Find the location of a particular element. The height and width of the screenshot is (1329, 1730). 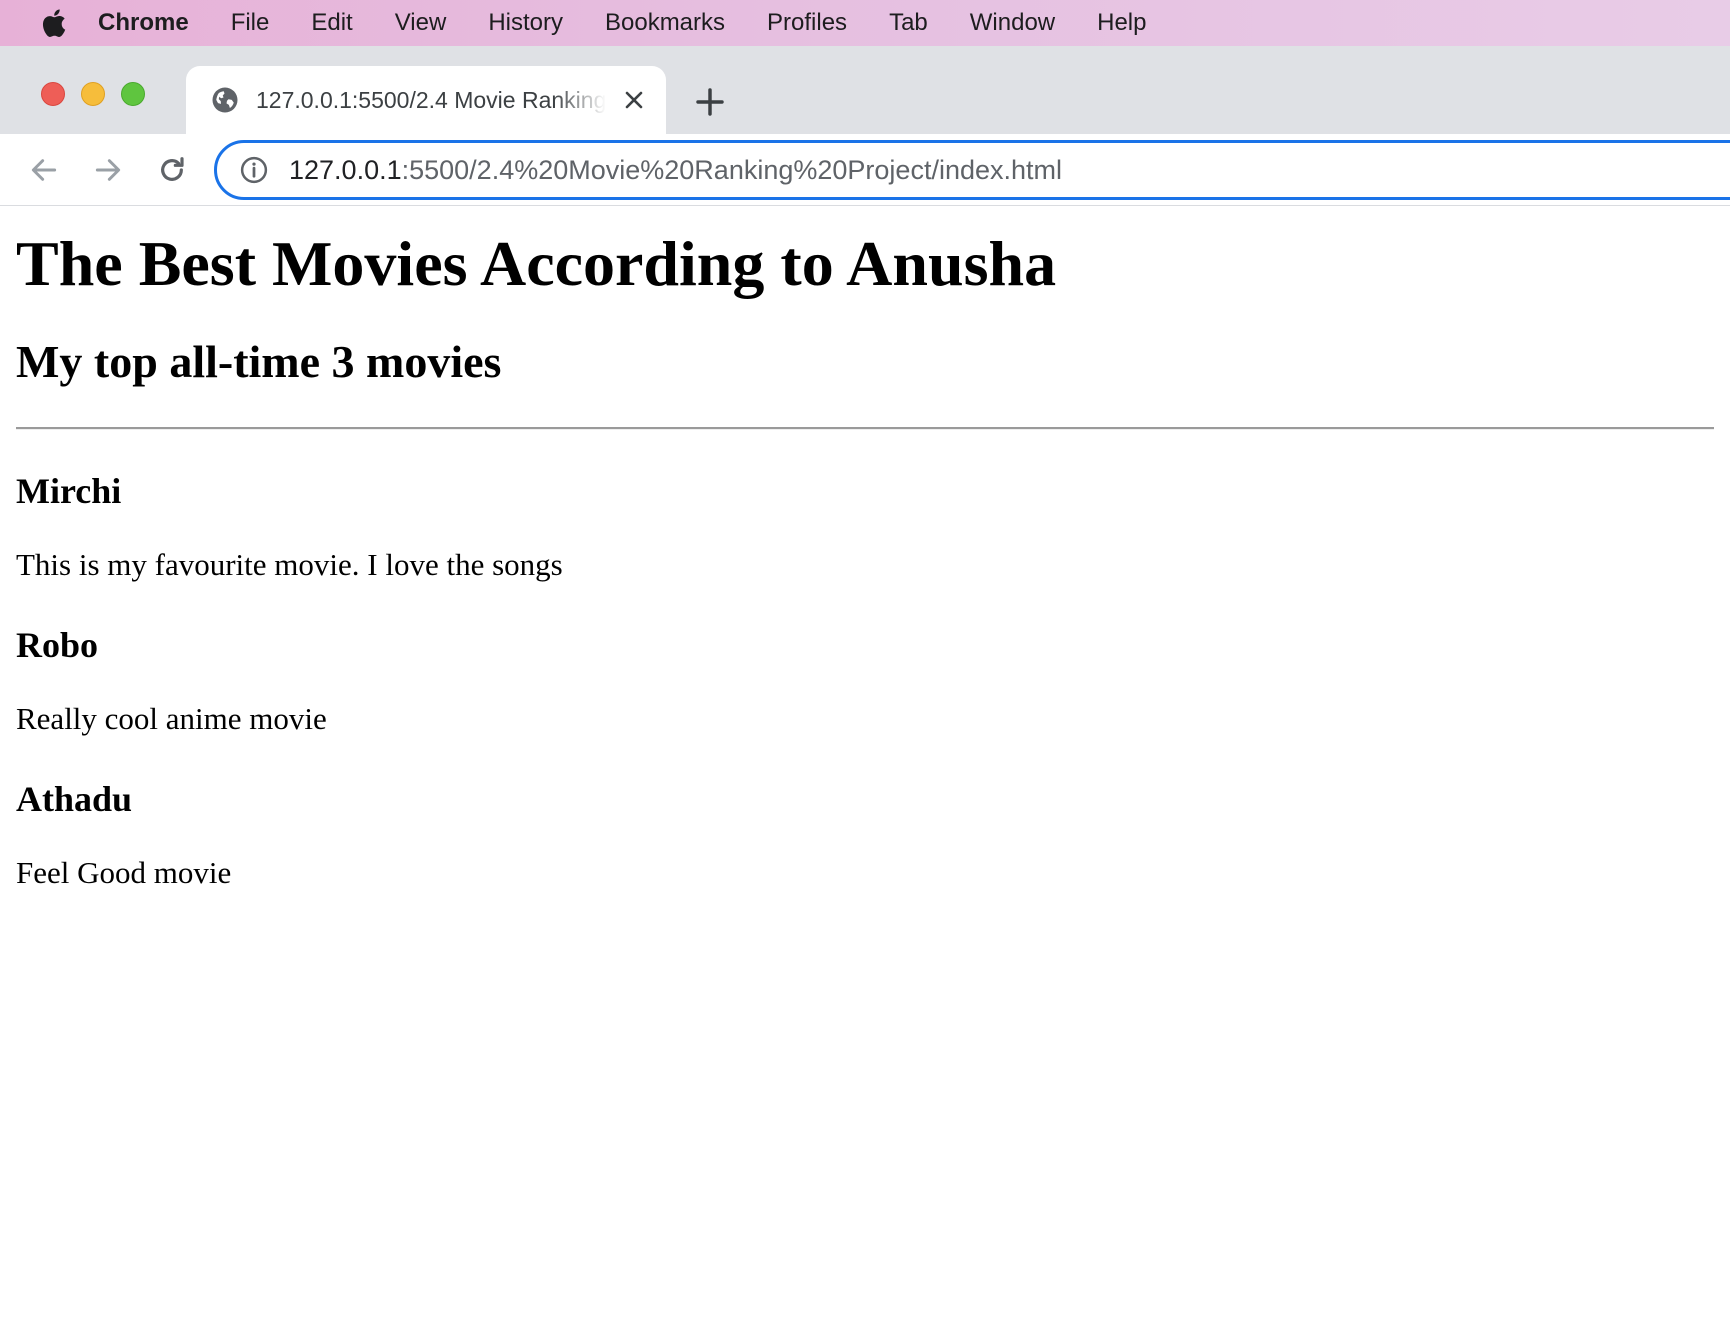

movie-title: Mirchi is located at coordinates (69, 491).